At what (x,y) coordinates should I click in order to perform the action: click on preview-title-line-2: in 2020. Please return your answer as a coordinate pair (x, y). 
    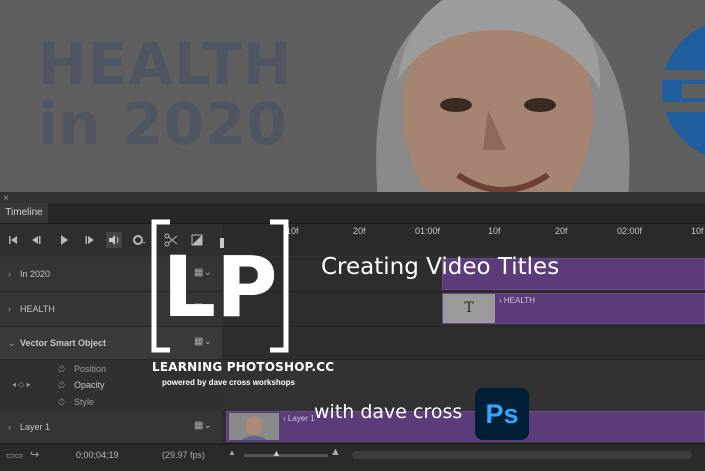
    Looking at the image, I should click on (163, 124).